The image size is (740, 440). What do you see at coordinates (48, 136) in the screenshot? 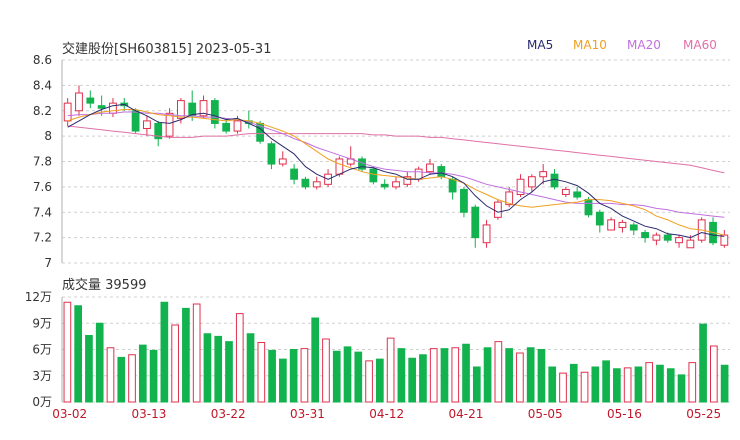
I see `price-tick-label: 8` at bounding box center [48, 136].